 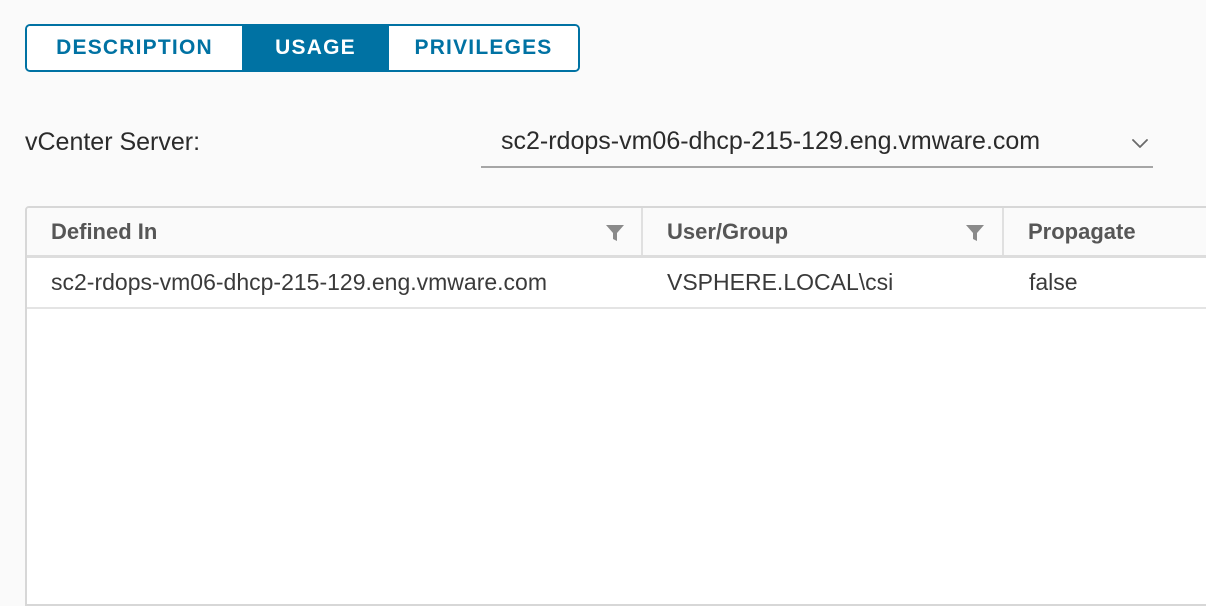 What do you see at coordinates (821, 231) in the screenshot?
I see `column-header-user-group: User/Group` at bounding box center [821, 231].